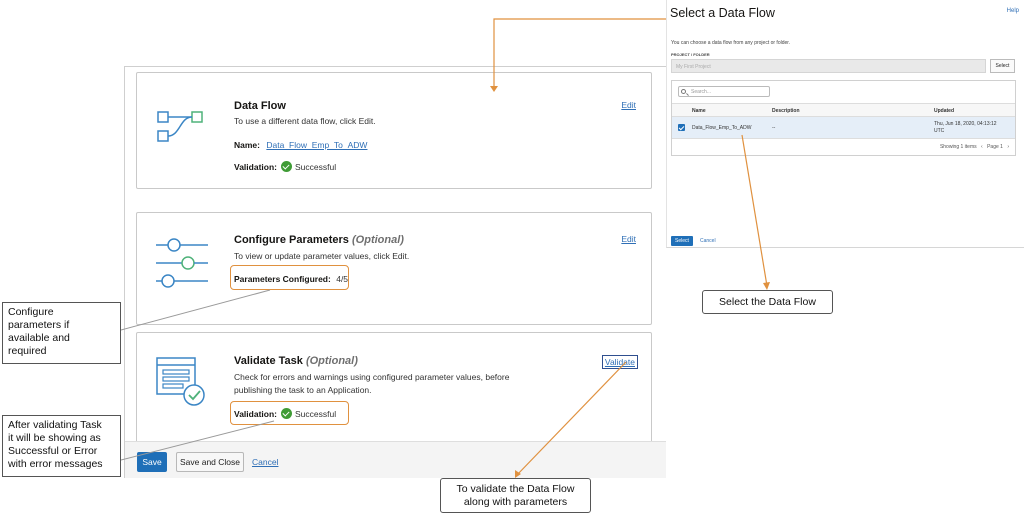  Describe the element at coordinates (27, 351) in the screenshot. I see `callout-line: required` at that location.